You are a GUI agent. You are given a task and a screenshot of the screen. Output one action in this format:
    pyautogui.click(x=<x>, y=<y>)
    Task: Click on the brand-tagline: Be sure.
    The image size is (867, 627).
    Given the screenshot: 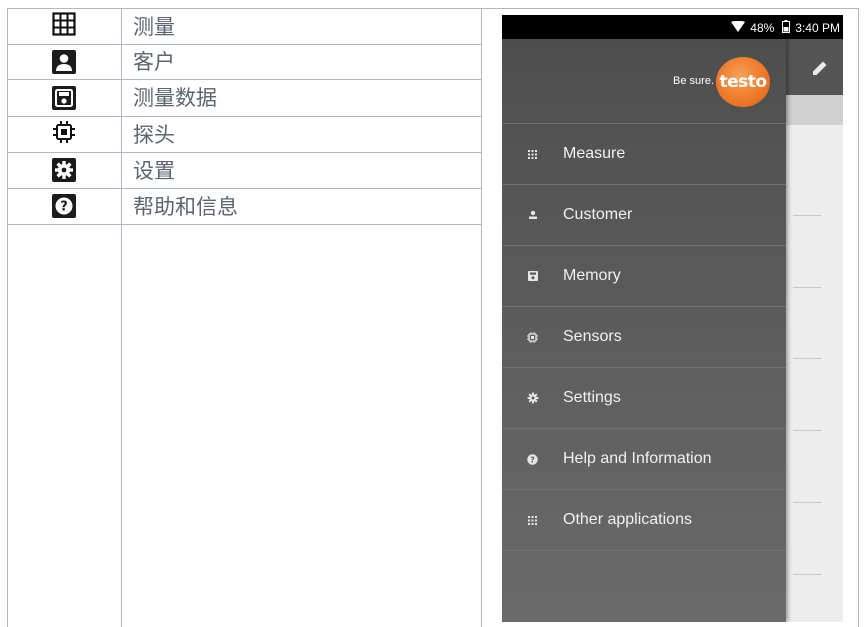 What is the action you would take?
    pyautogui.click(x=693, y=81)
    